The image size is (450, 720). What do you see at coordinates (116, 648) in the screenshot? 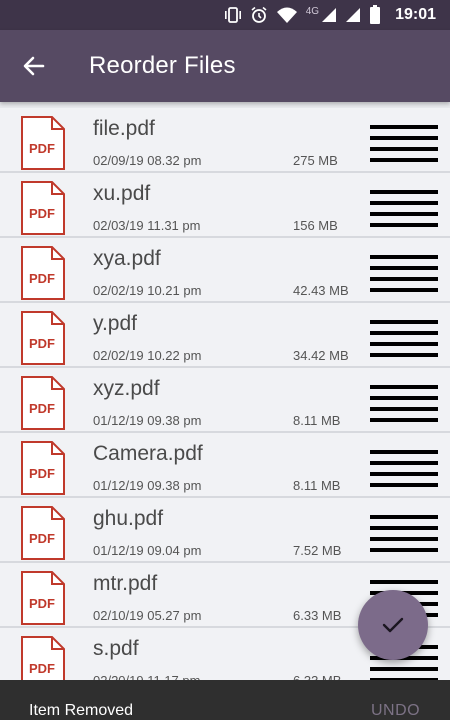
I see `file-name: s.pdf` at bounding box center [116, 648].